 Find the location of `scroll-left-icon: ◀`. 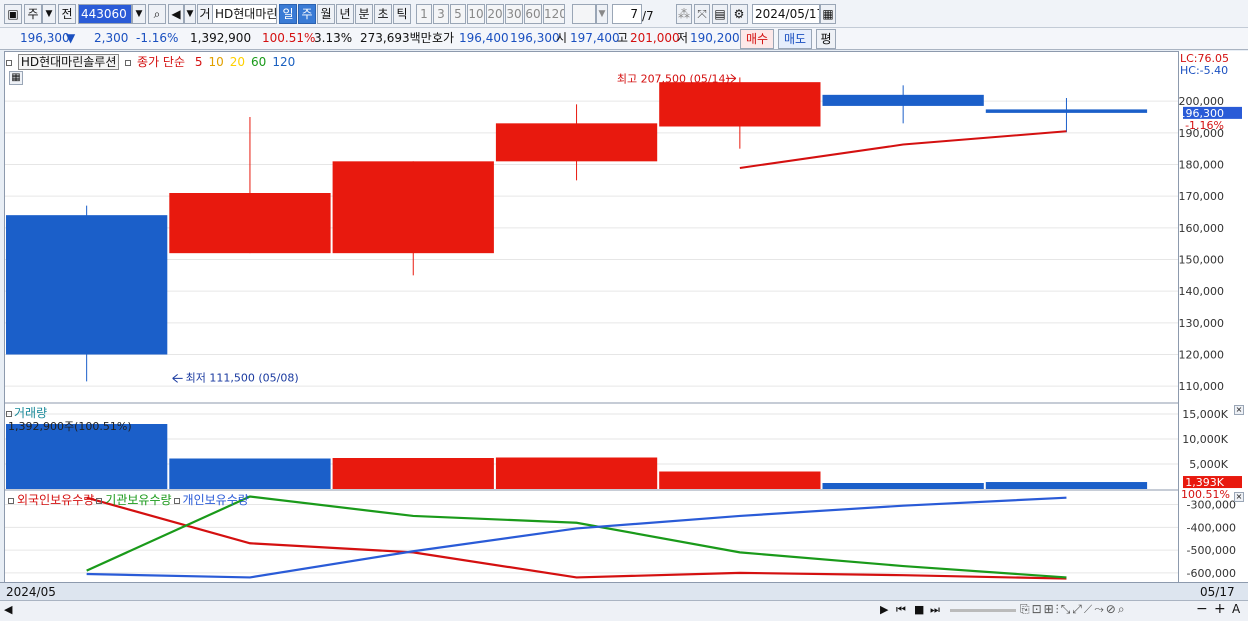

scroll-left-icon: ◀ is located at coordinates (8, 609).